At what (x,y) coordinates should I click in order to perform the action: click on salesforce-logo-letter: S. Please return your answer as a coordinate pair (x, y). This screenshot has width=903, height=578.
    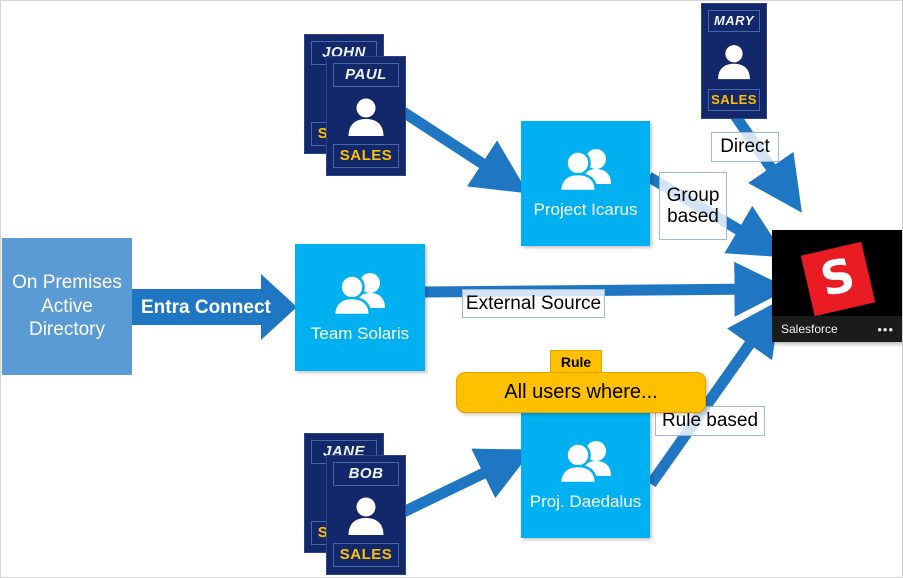
    Looking at the image, I should click on (837, 277).